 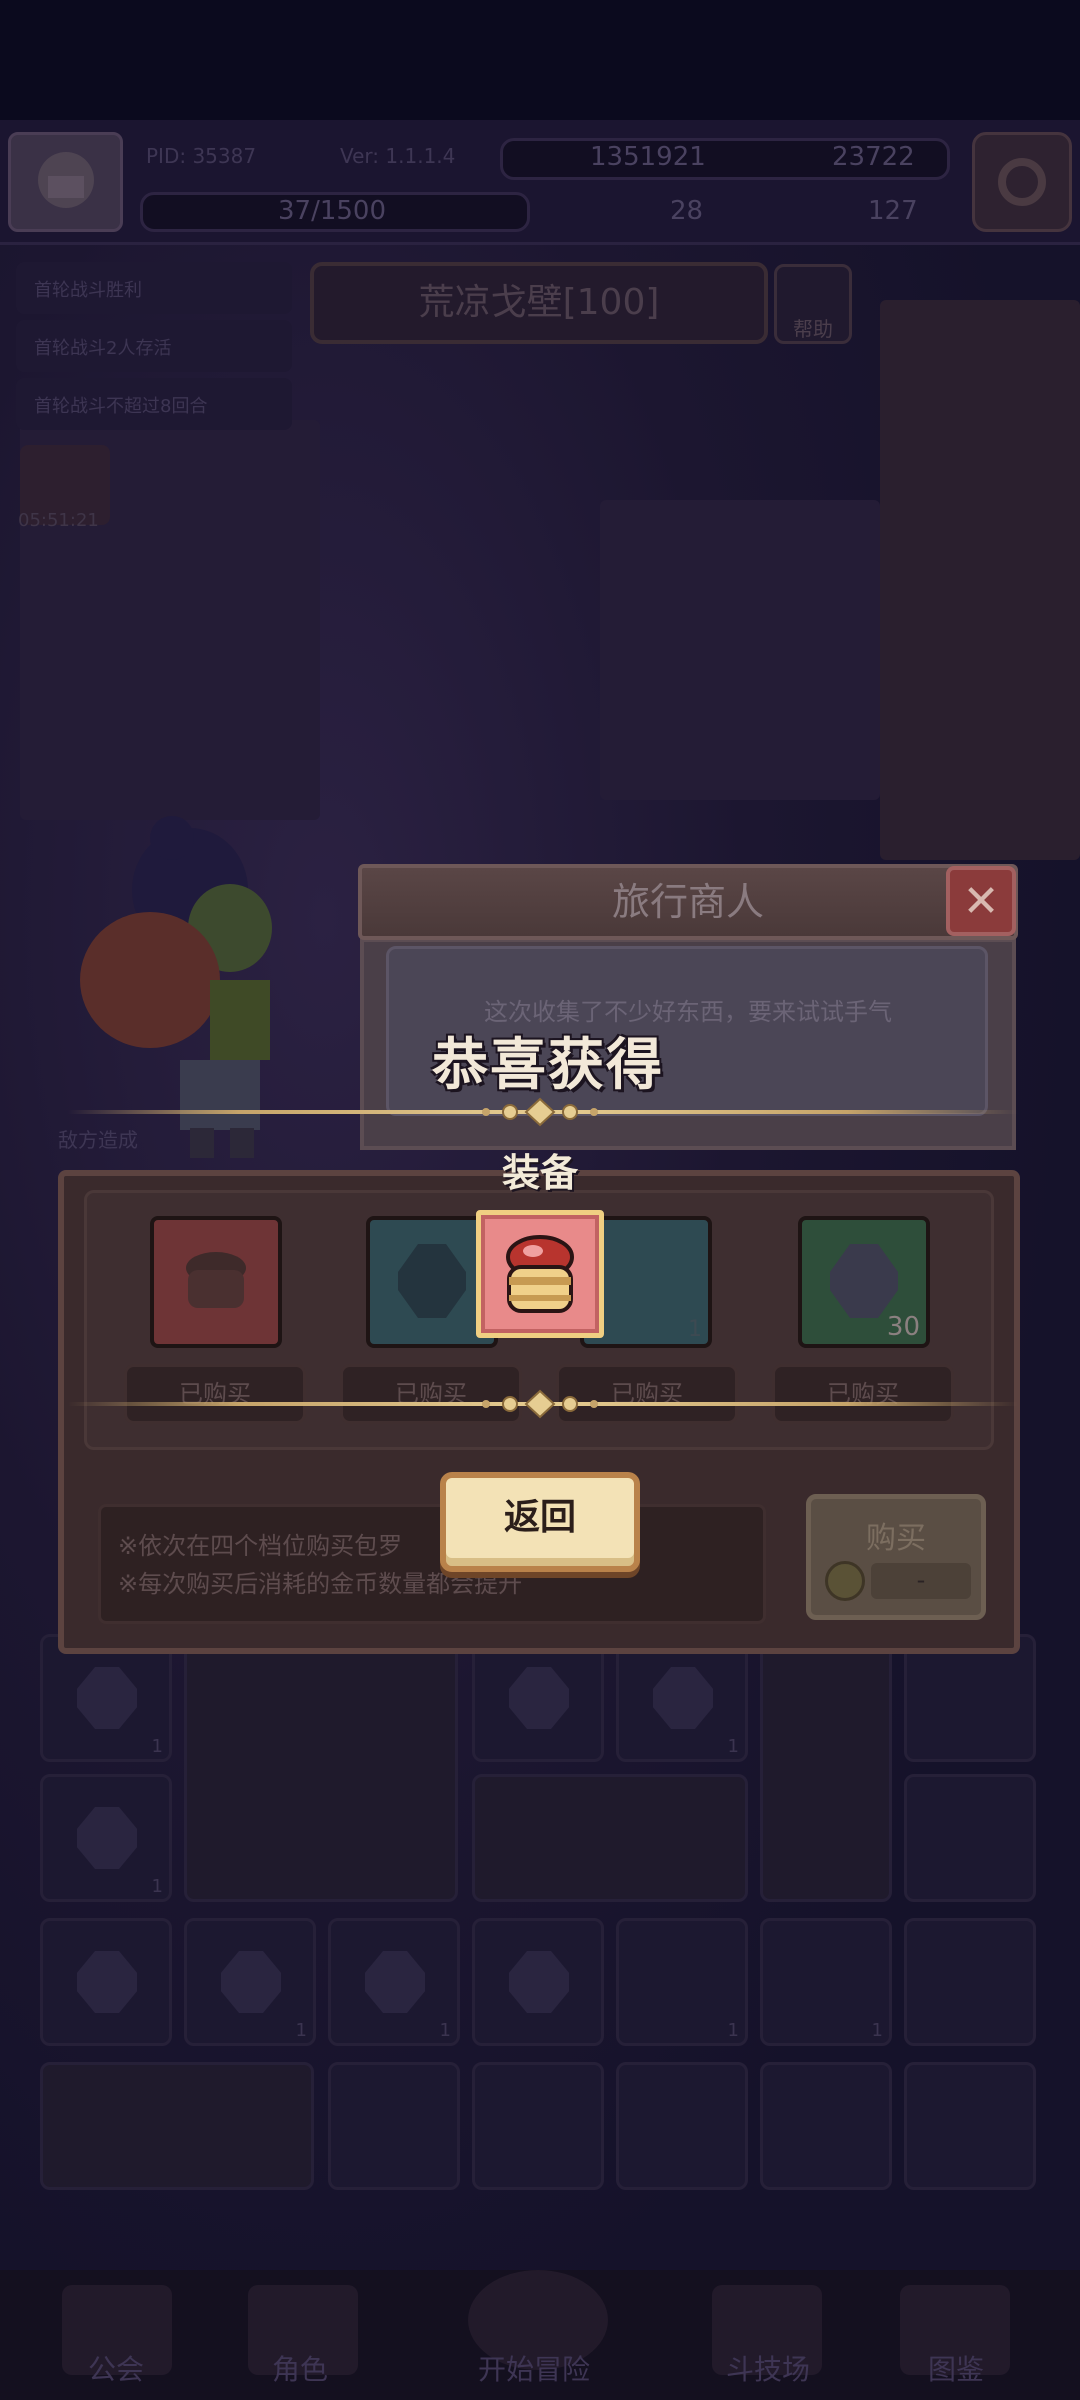 What do you see at coordinates (896, 1557) in the screenshot?
I see `buy-button: 购买 -` at bounding box center [896, 1557].